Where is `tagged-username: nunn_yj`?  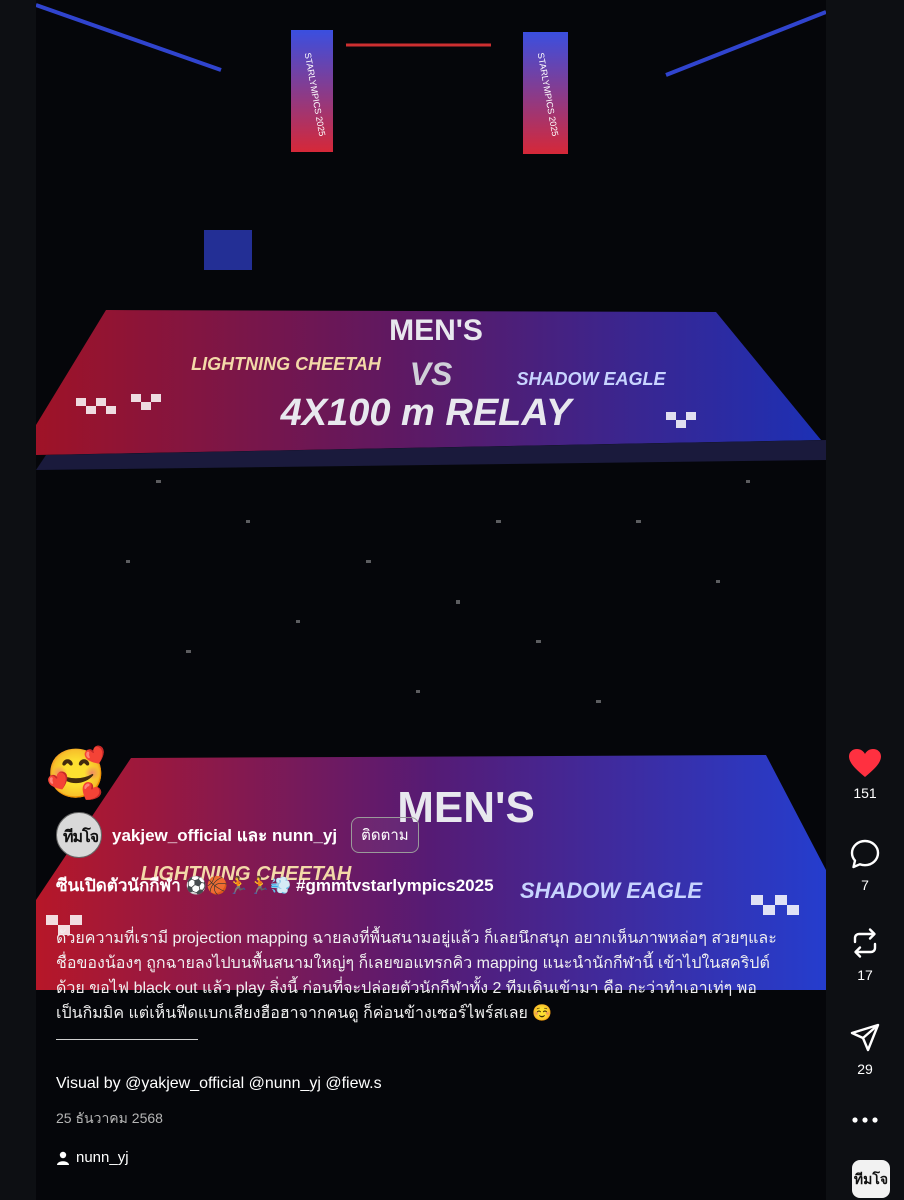 tagged-username: nunn_yj is located at coordinates (102, 1157).